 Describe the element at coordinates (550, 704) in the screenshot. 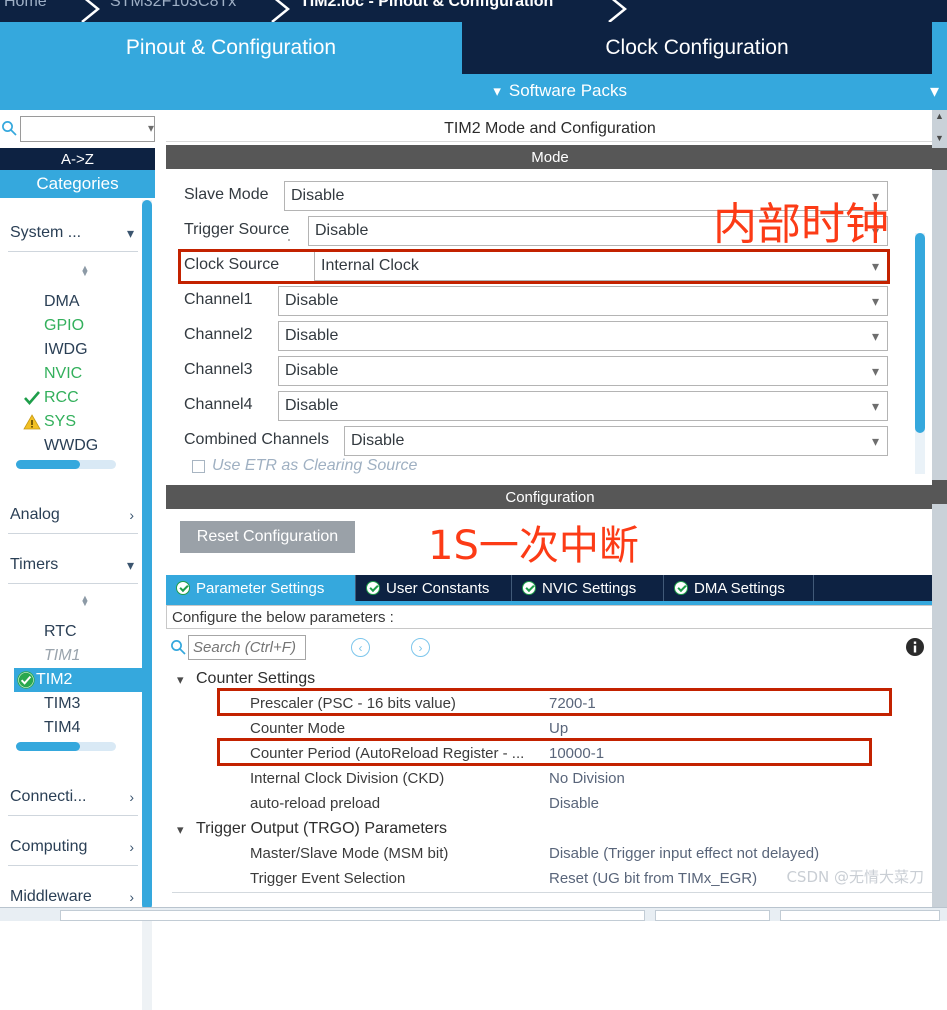

I see `table-row-prescaler: Prescaler (PSC - 16 bits value) 7200-1` at that location.